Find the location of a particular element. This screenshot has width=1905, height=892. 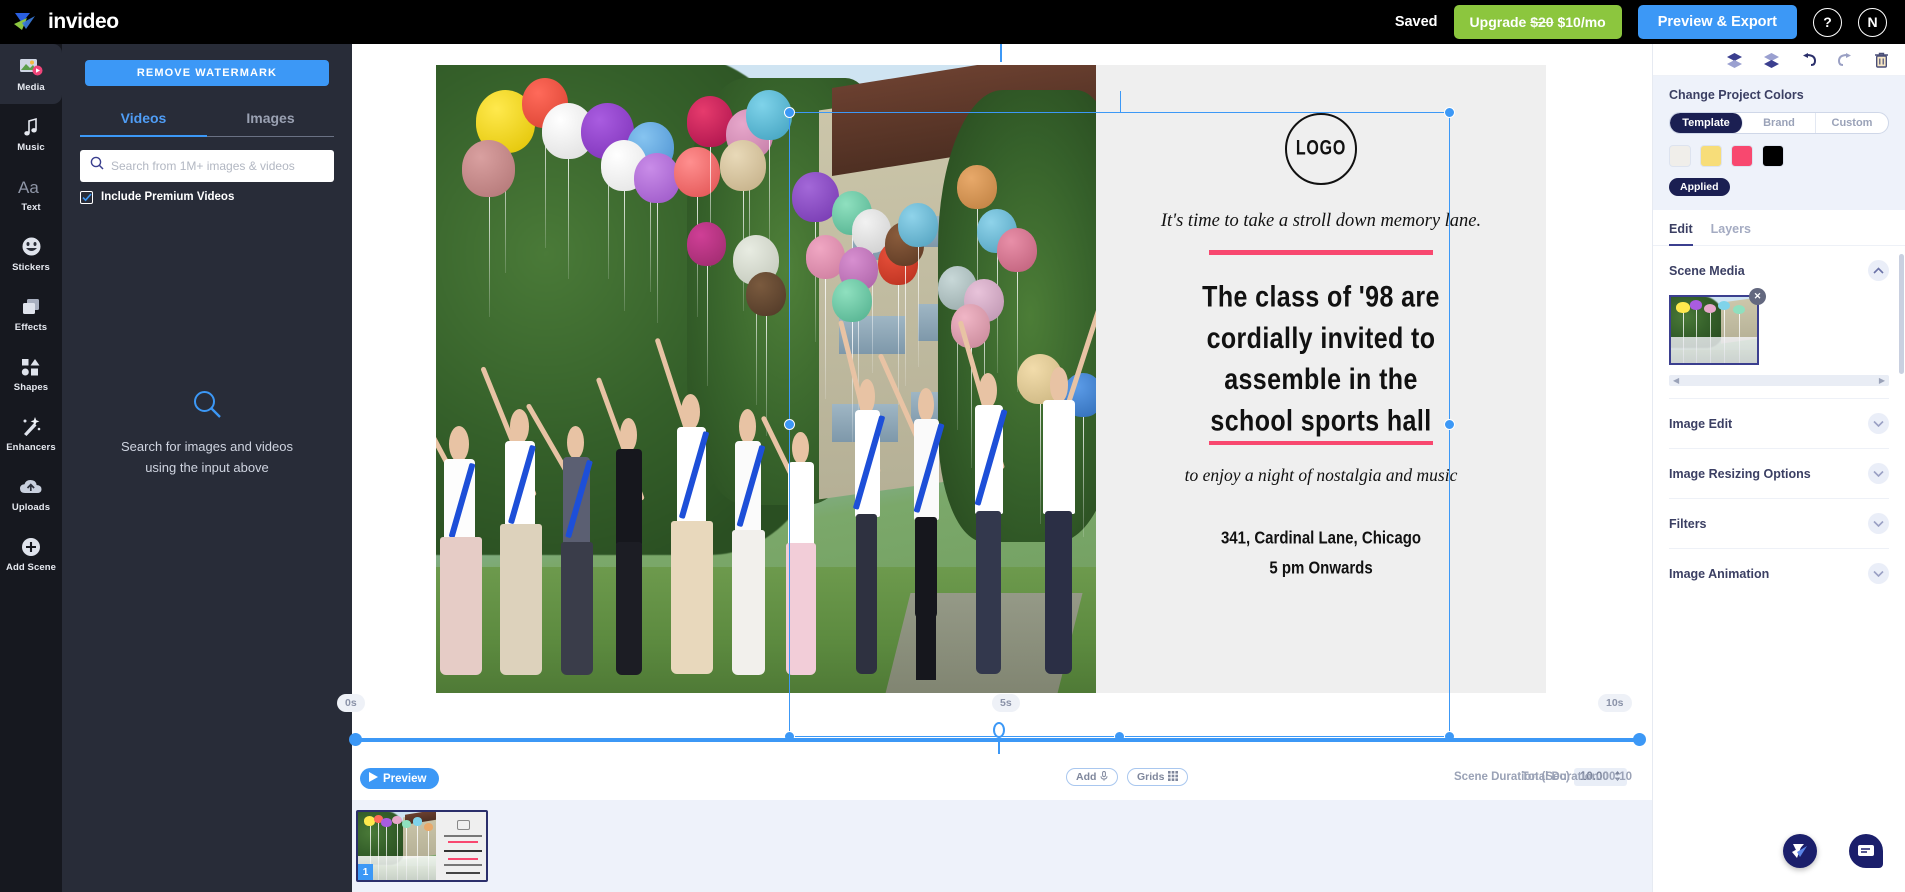

include-premium-videos-checkbox: Include Premium Videos is located at coordinates (207, 197).